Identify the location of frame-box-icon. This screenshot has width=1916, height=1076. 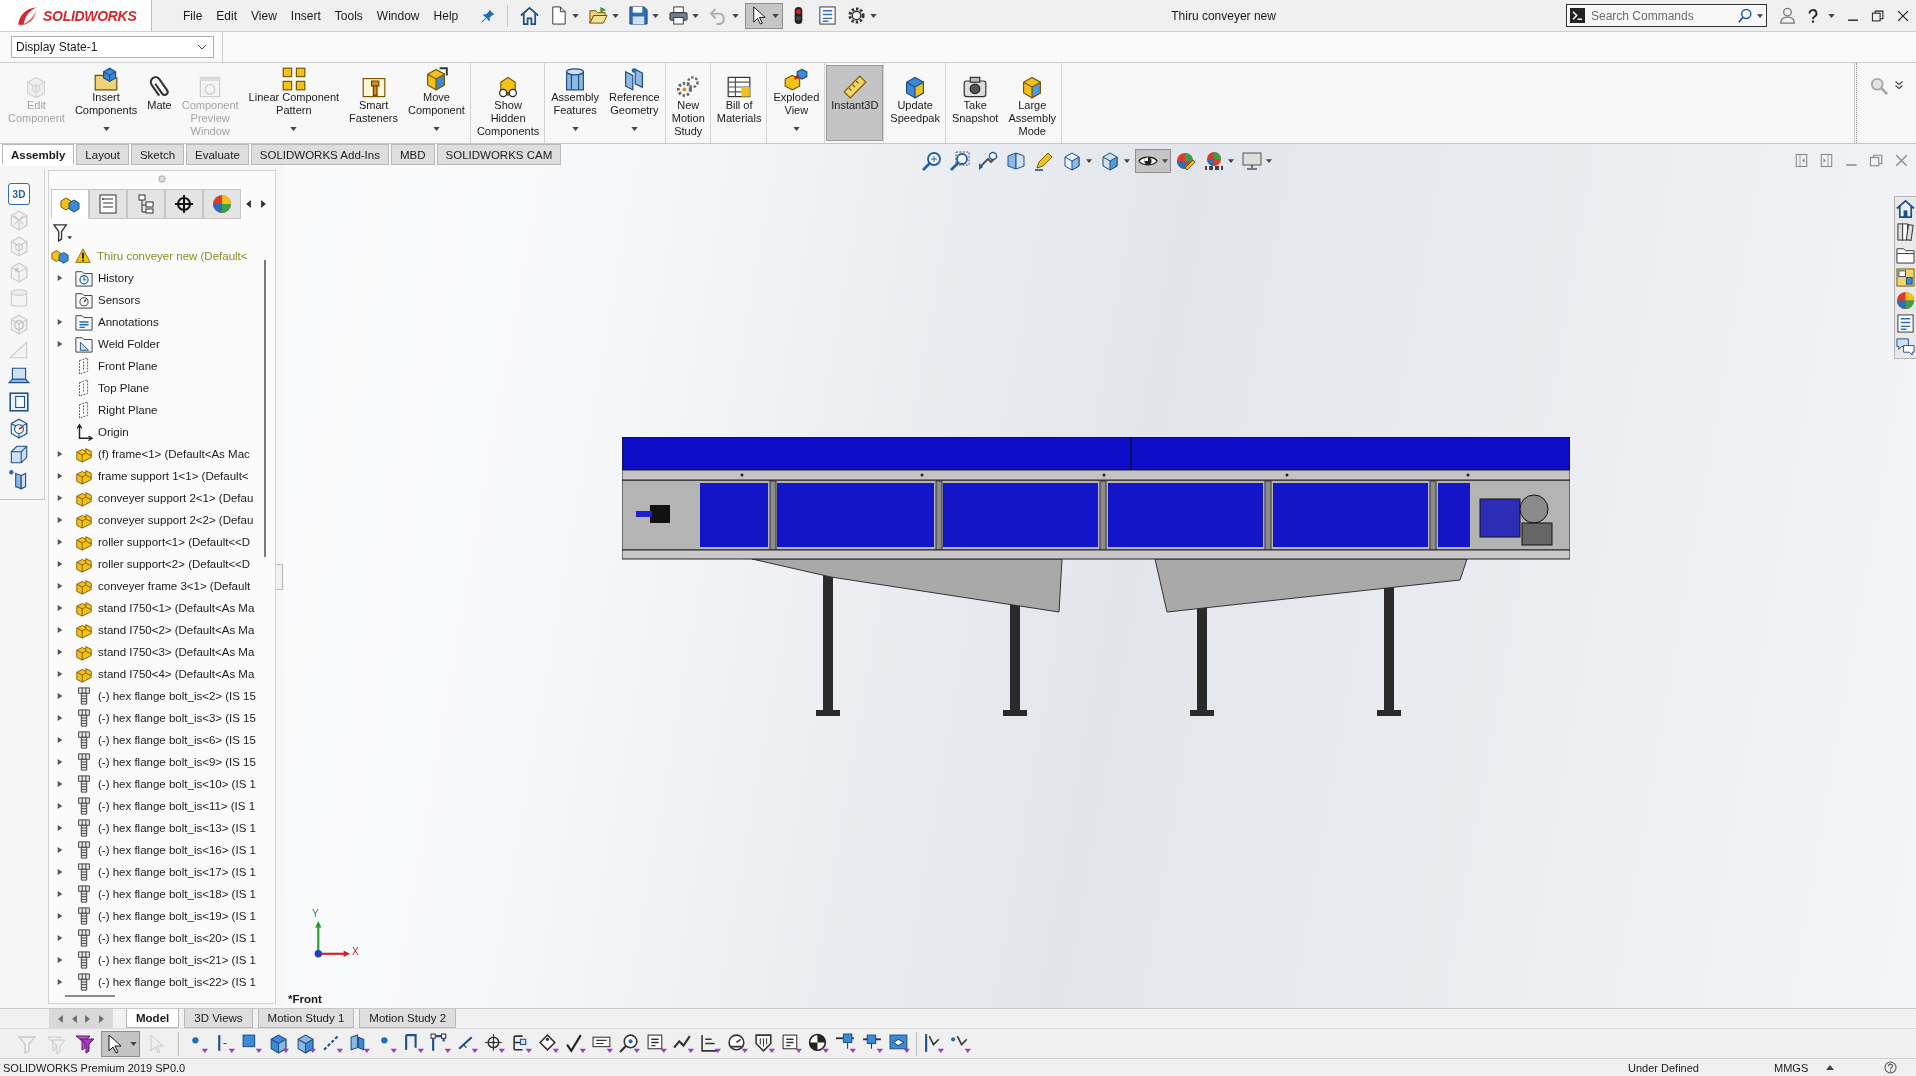
(19, 402).